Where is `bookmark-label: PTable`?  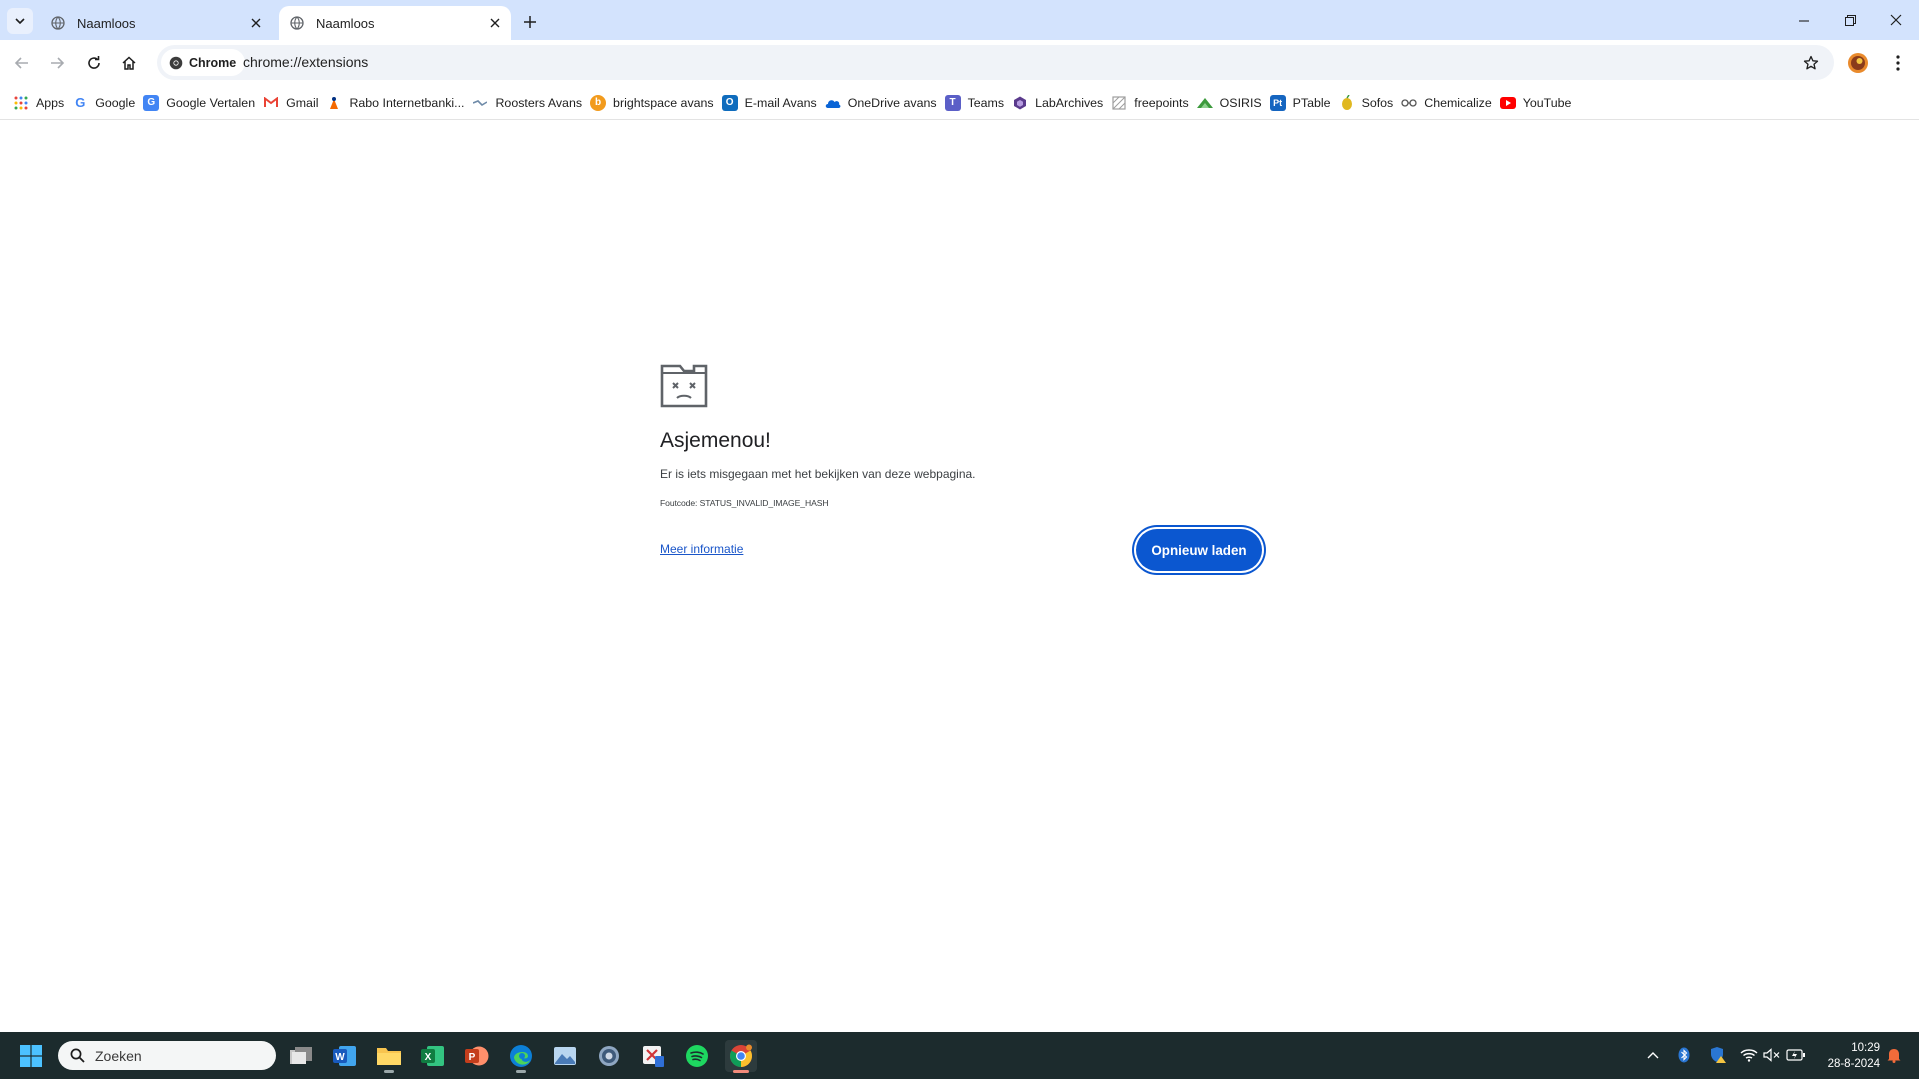 bookmark-label: PTable is located at coordinates (1311, 102).